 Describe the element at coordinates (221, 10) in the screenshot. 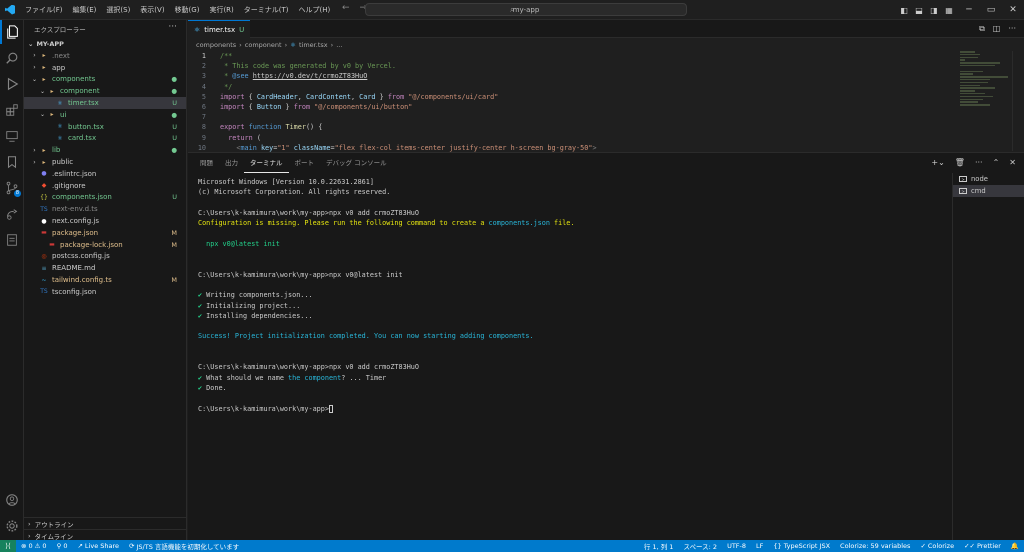

I see `menu-run: 実行(R)` at that location.